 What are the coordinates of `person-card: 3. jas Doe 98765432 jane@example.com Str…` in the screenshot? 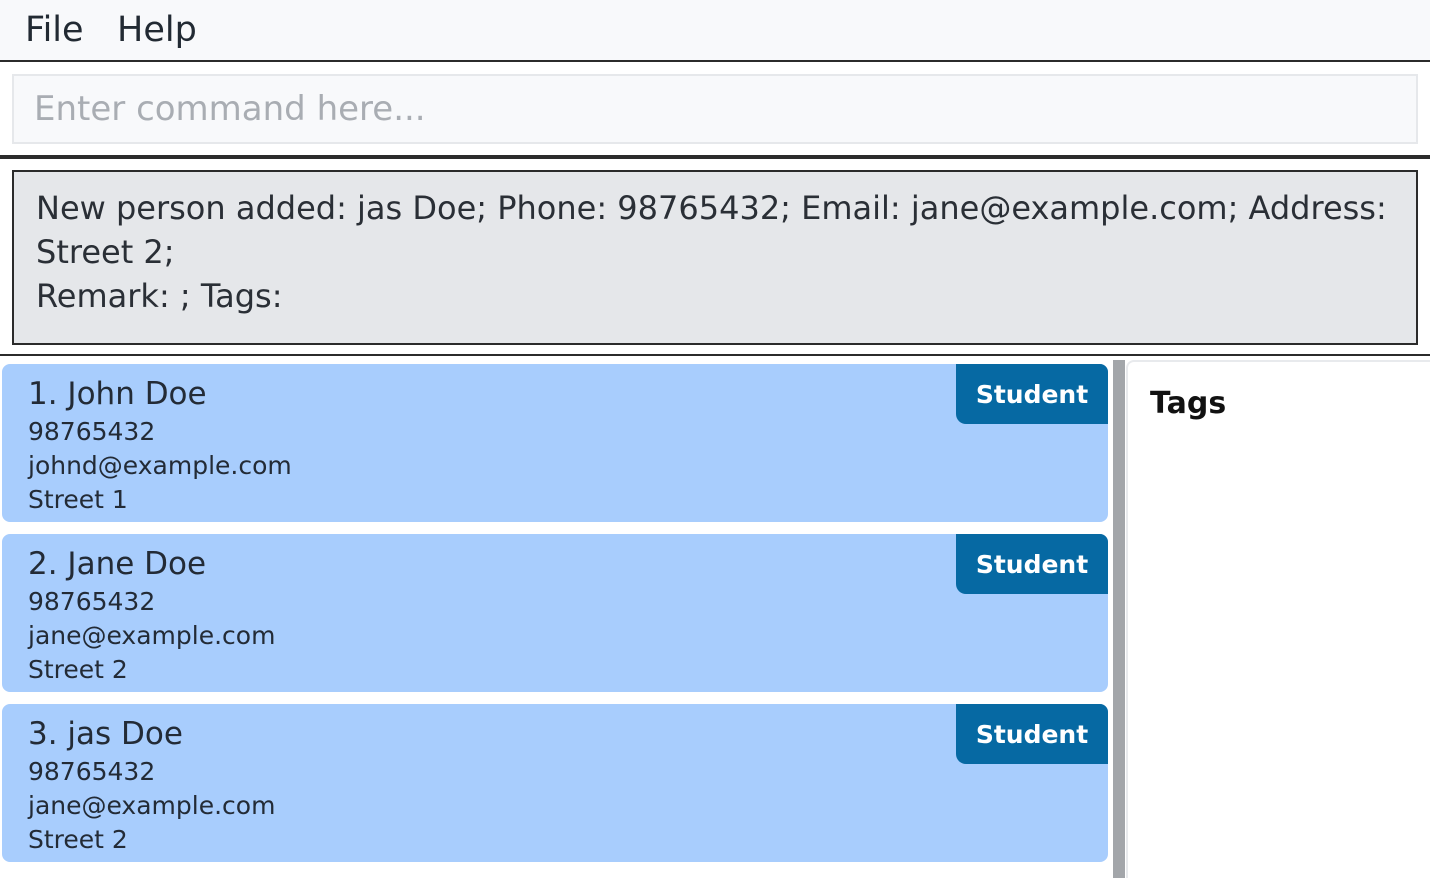 It's located at (555, 783).